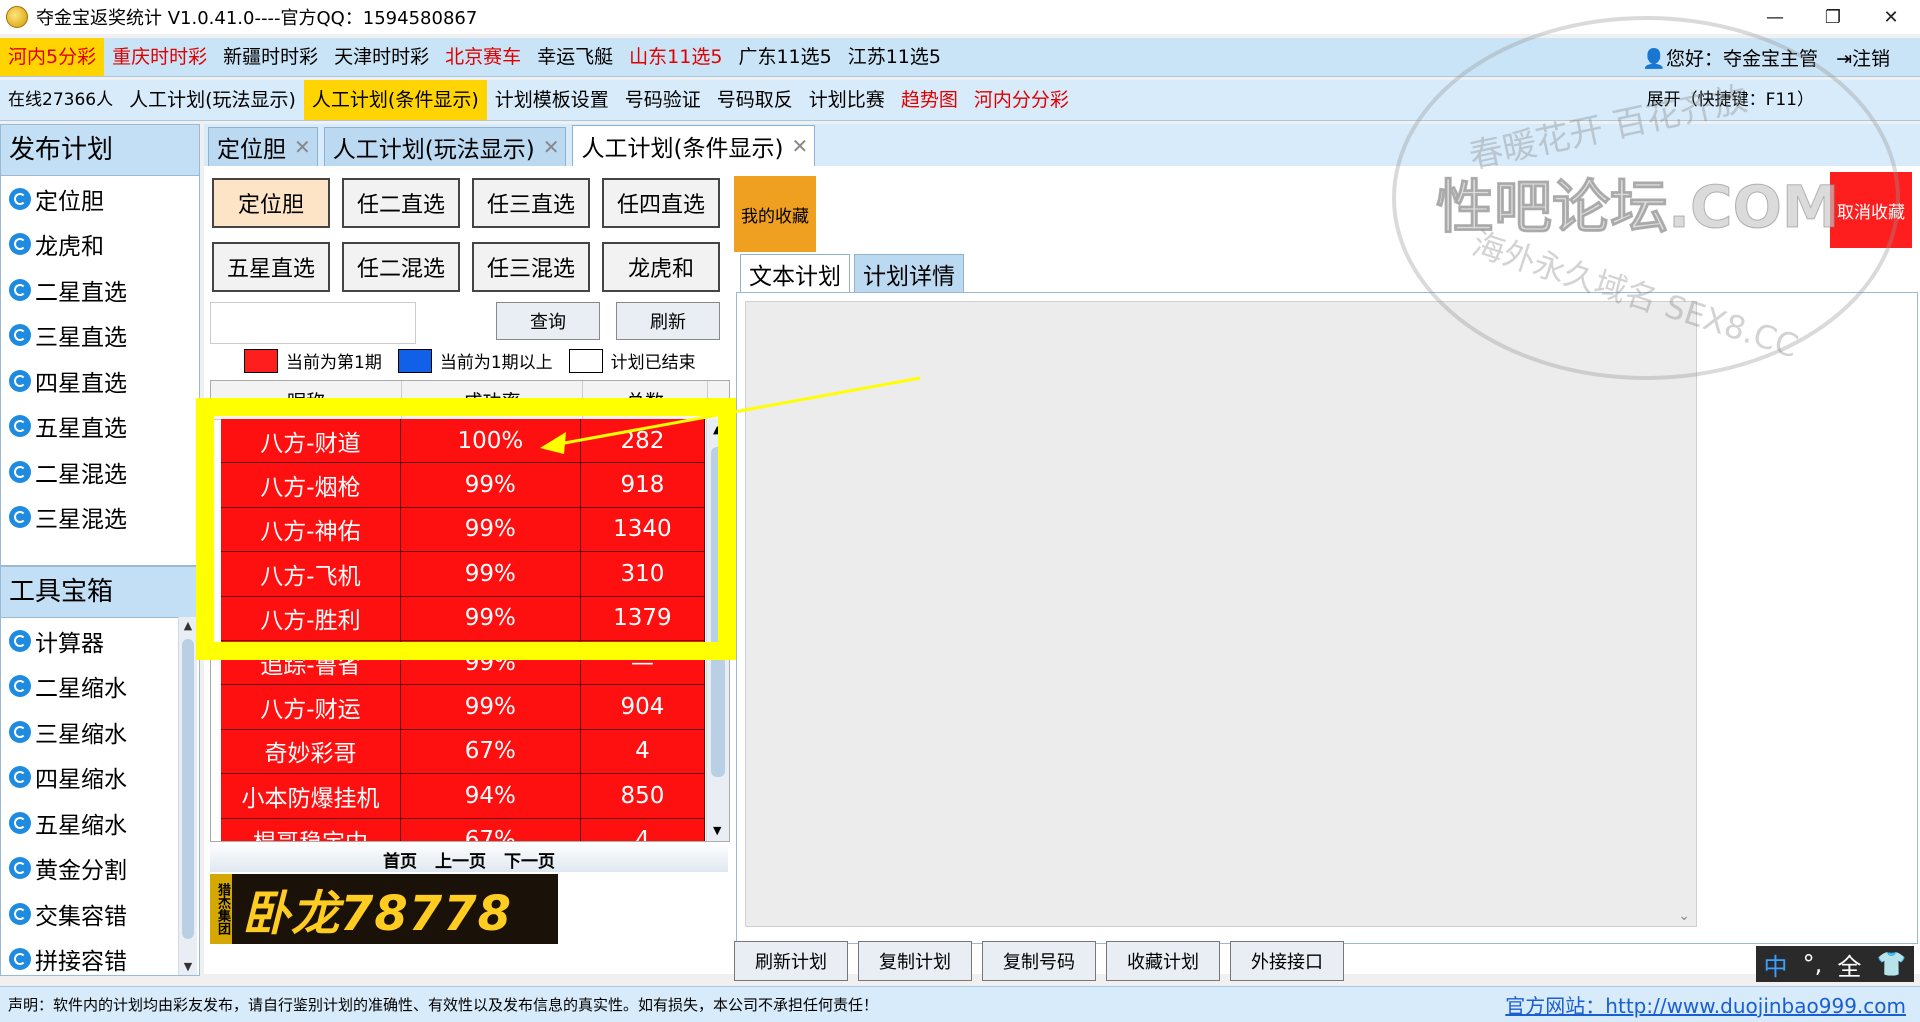  What do you see at coordinates (400, 859) in the screenshot?
I see `first-page-link: 首页` at bounding box center [400, 859].